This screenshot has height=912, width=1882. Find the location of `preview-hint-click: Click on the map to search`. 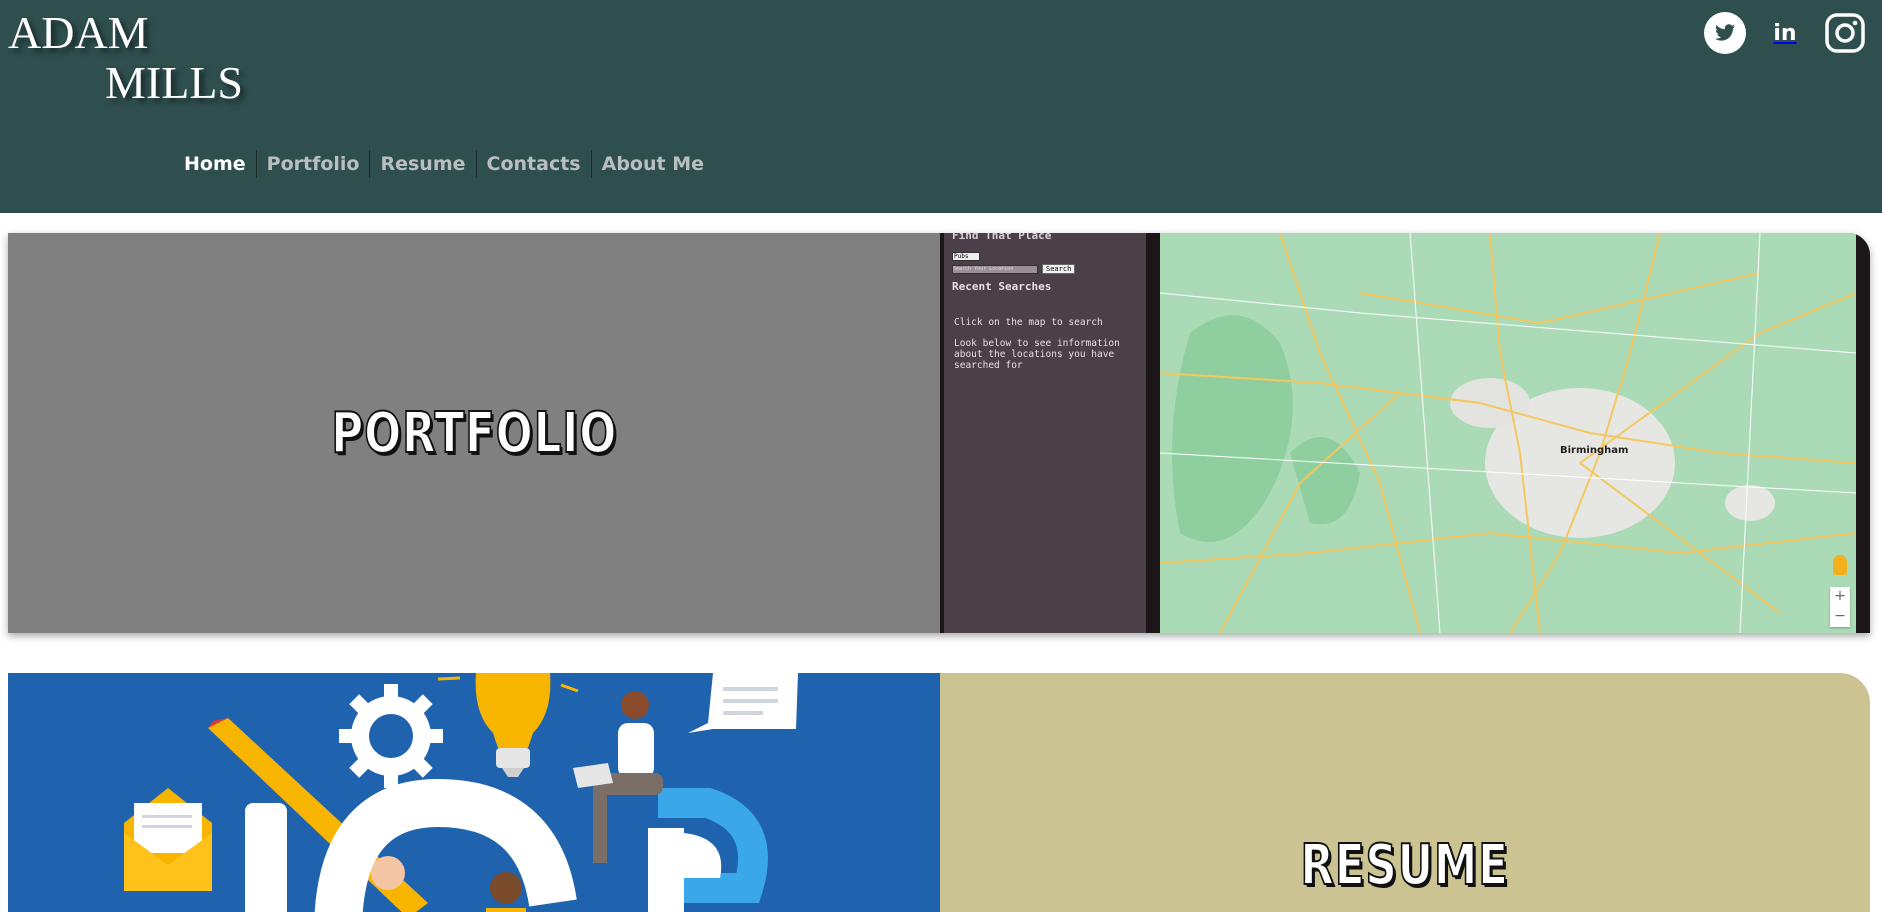

preview-hint-click: Click on the map to search is located at coordinates (1028, 322).